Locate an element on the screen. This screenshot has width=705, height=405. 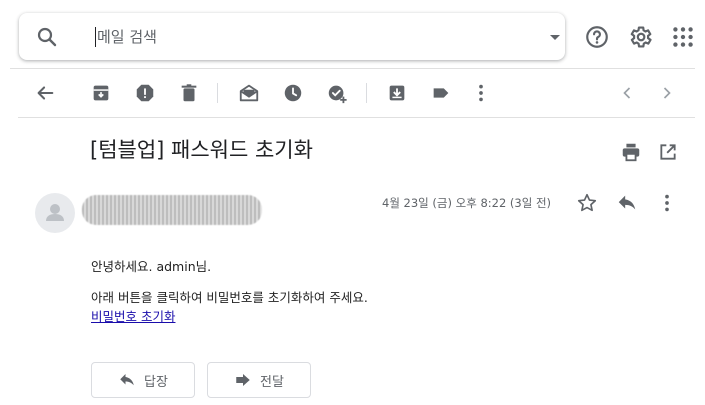
more-options-icon is located at coordinates (481, 93).